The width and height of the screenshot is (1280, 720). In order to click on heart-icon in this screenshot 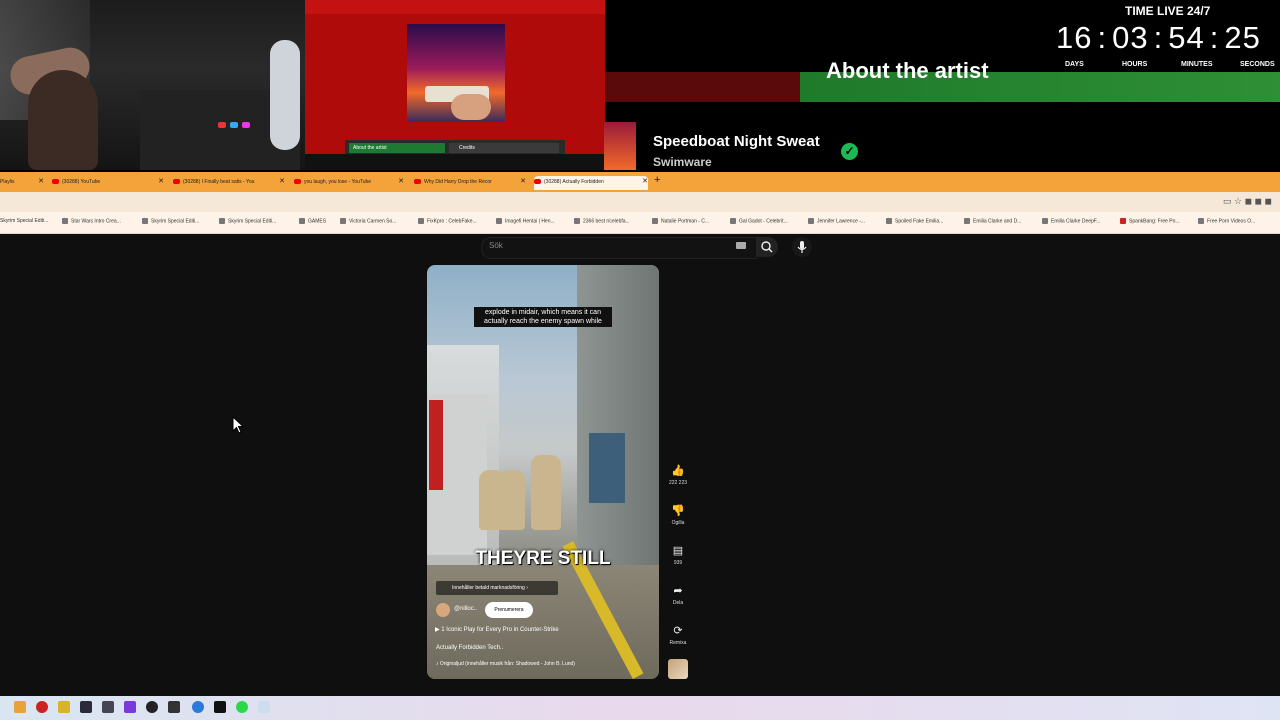, I will do `click(1123, 221)`.